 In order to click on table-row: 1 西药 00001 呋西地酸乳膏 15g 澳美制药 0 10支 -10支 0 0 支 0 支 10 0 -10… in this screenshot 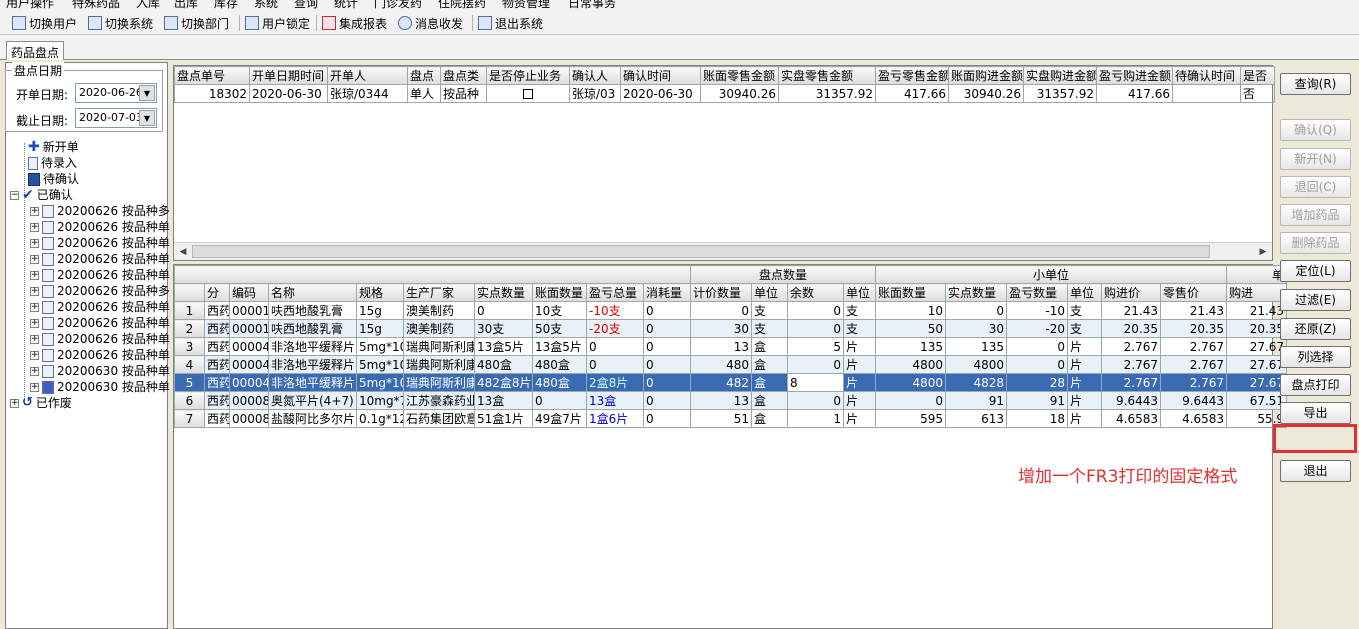, I will do `click(731, 310)`.